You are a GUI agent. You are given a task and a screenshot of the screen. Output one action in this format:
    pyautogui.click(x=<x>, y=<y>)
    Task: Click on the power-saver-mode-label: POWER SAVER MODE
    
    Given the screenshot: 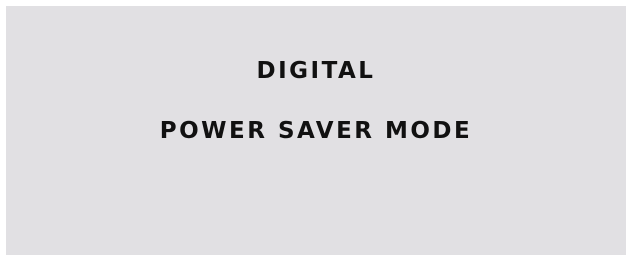 What is the action you would take?
    pyautogui.click(x=316, y=131)
    